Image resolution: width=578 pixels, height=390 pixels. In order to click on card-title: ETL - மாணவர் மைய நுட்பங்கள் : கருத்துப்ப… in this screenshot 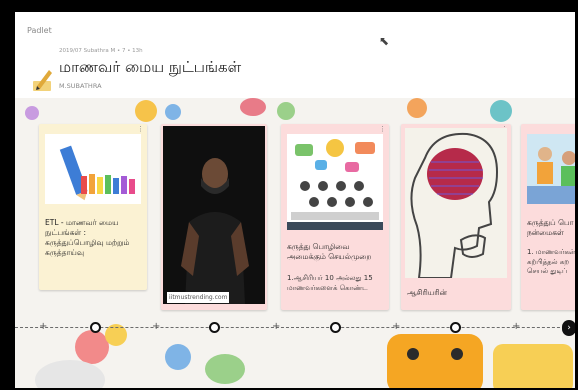, I will do `click(87, 237)`.